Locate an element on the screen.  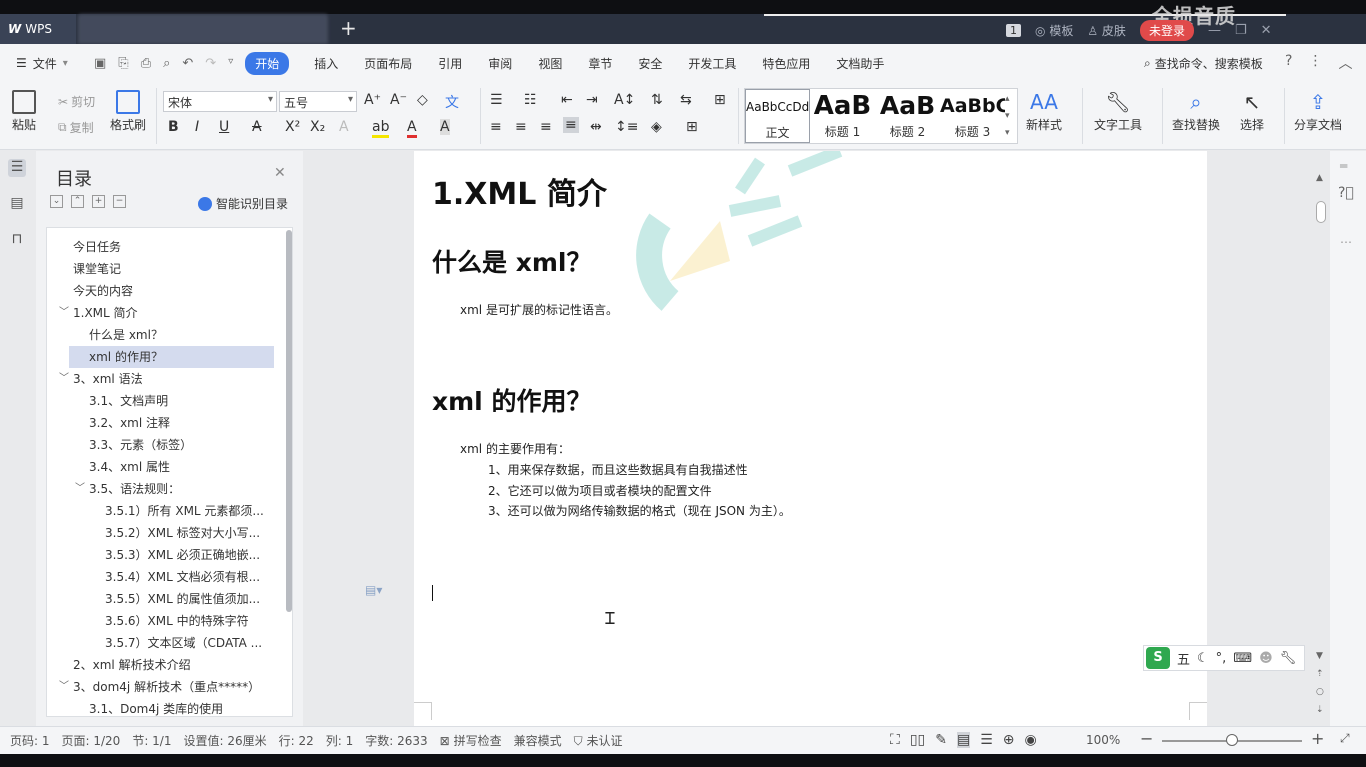
share-doc-button: ⇪ 分享文档 is located at coordinates (1318, 111).